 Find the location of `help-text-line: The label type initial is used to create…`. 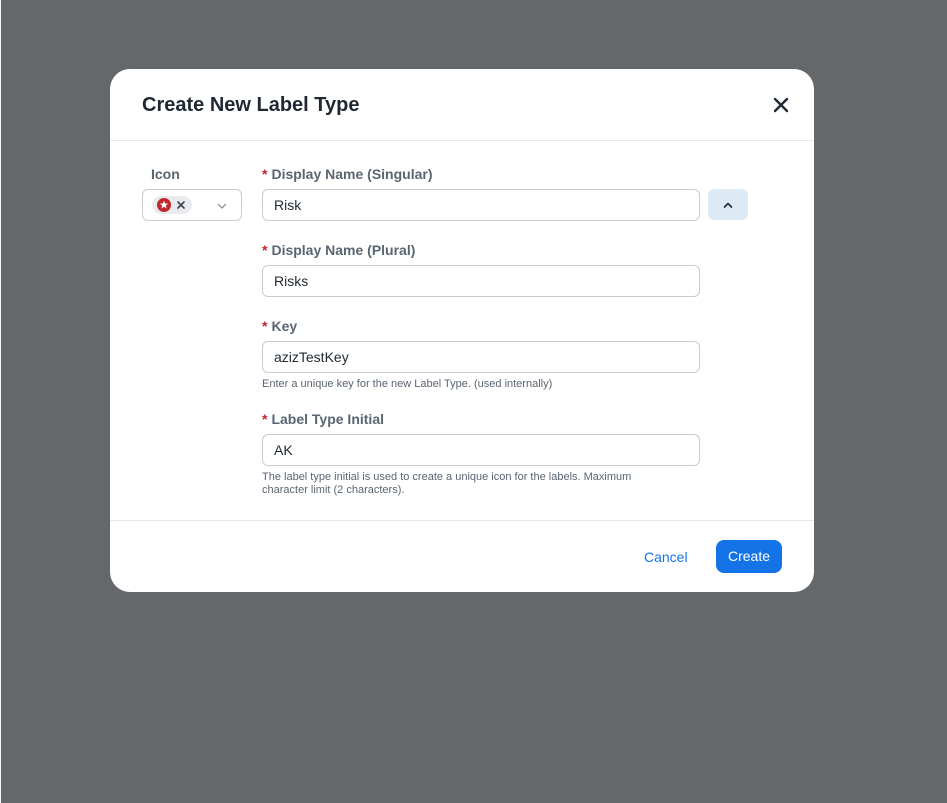

help-text-line: The label type initial is used to create… is located at coordinates (447, 477).